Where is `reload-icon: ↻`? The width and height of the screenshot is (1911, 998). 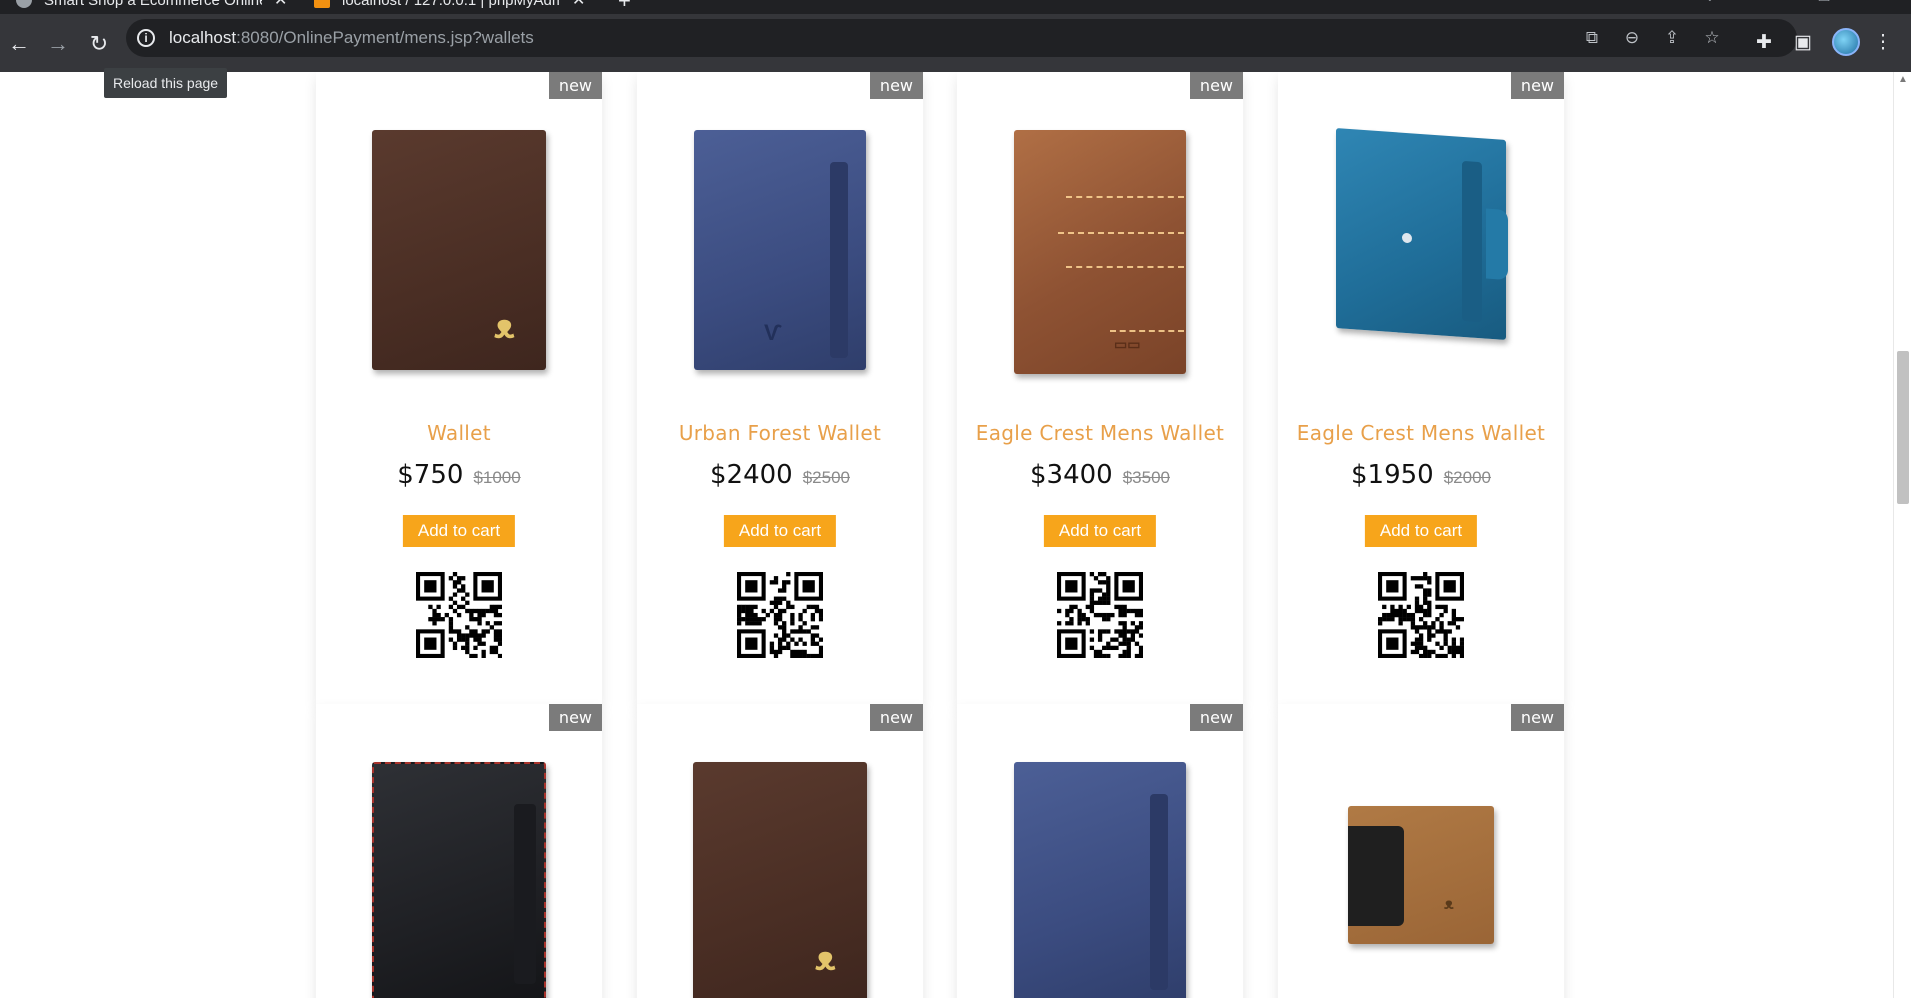 reload-icon: ↻ is located at coordinates (99, 44).